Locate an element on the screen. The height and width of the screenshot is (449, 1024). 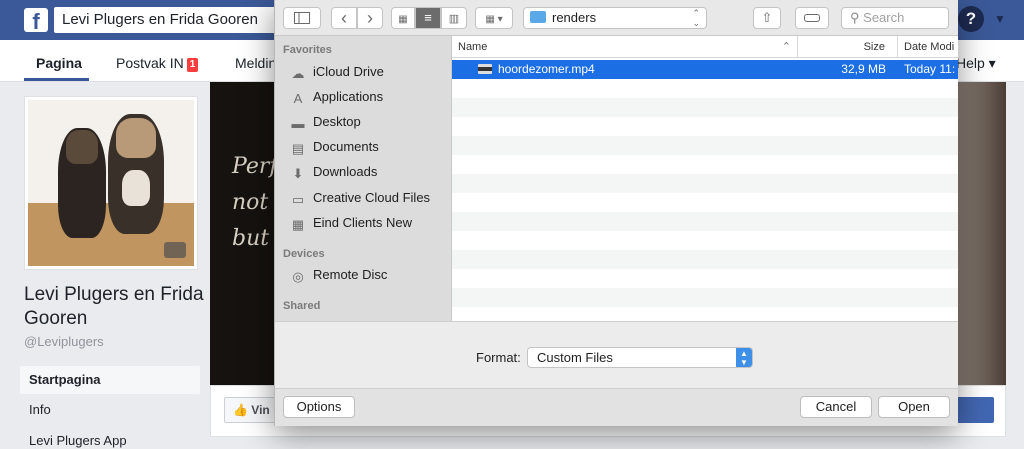
cover-photo-edge is located at coordinates (981, 233).